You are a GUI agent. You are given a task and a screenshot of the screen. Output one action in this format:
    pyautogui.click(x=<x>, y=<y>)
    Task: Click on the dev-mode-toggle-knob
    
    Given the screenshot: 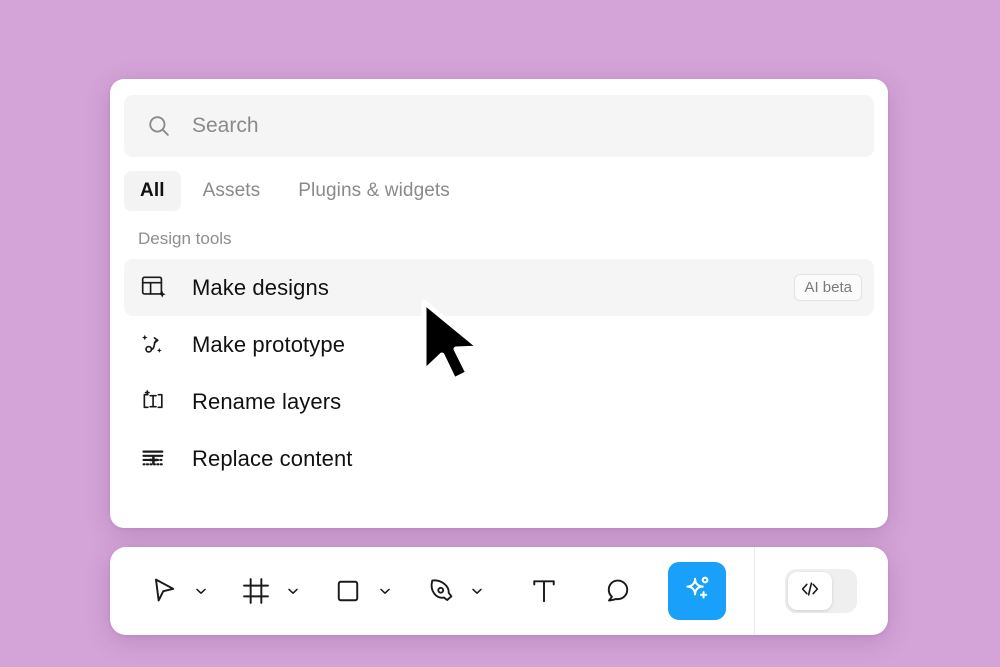 What is the action you would take?
    pyautogui.click(x=810, y=591)
    